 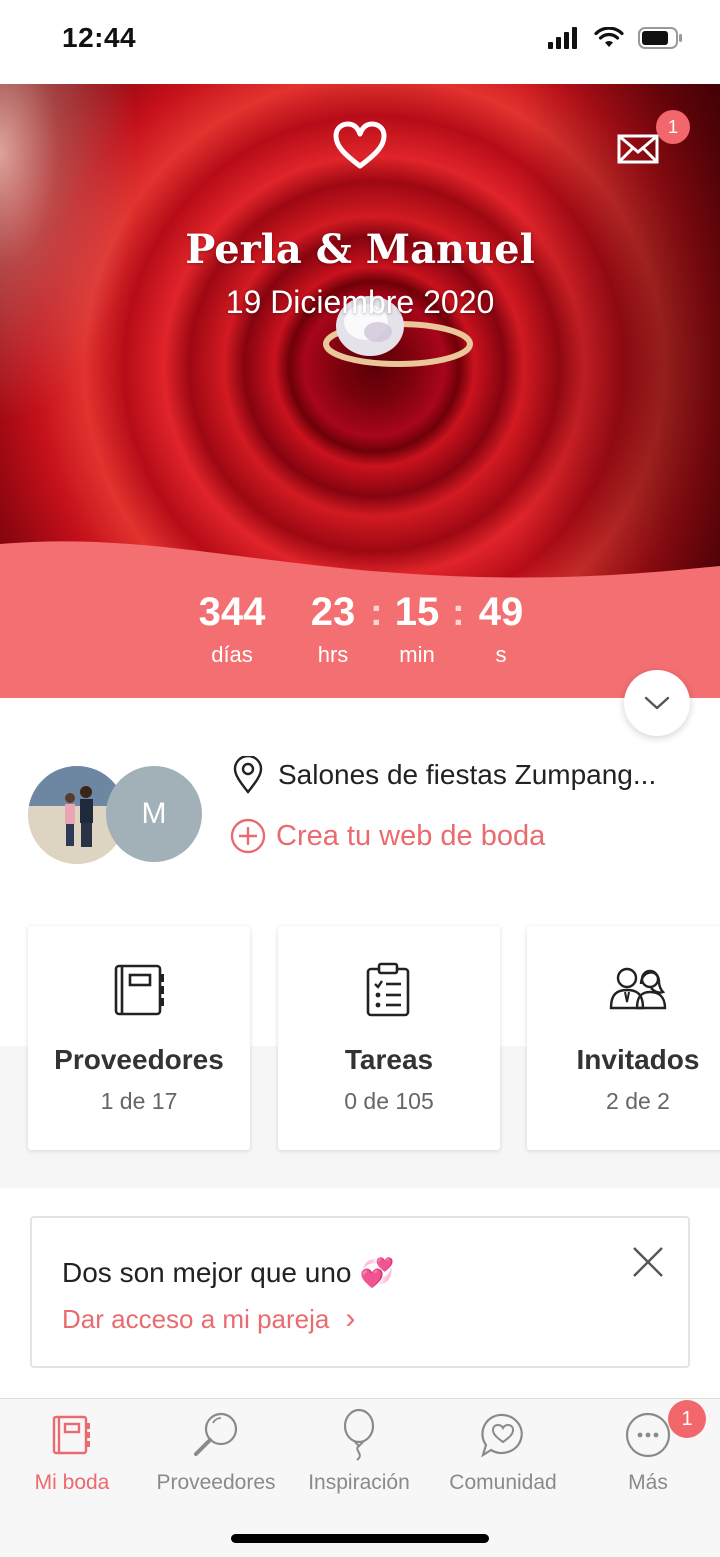 I want to click on home-indicator, so click(x=360, y=1538).